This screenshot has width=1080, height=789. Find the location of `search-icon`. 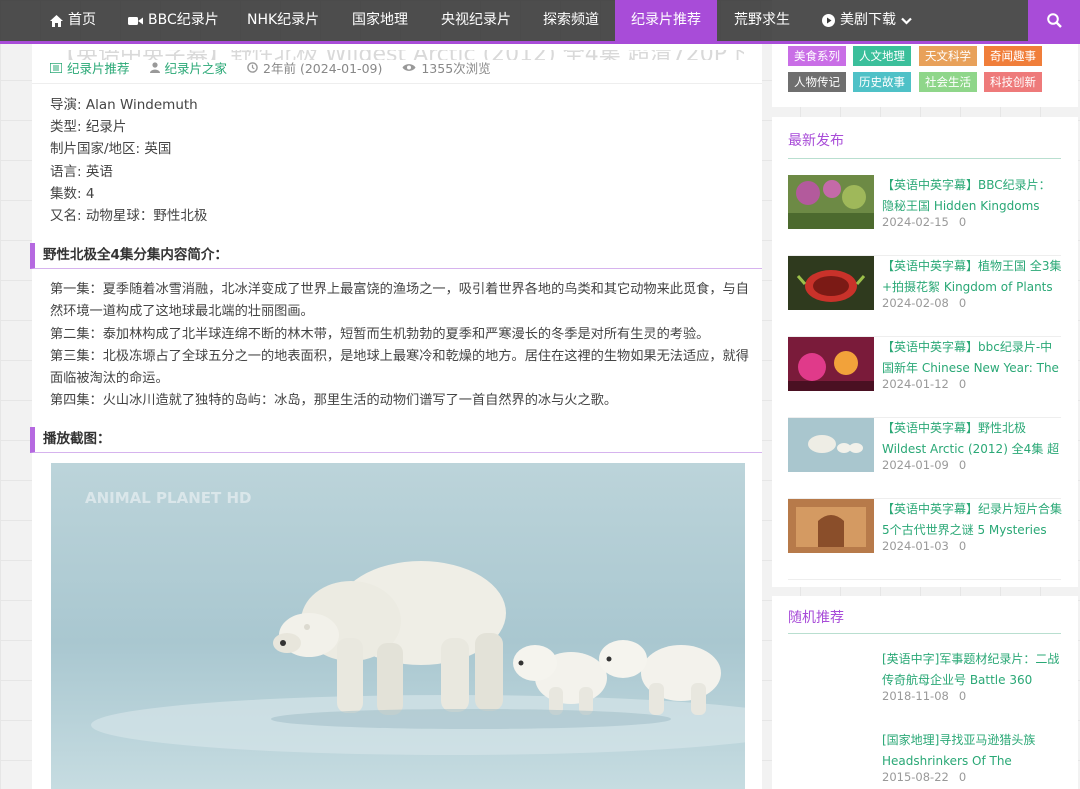

search-icon is located at coordinates (1054, 20).